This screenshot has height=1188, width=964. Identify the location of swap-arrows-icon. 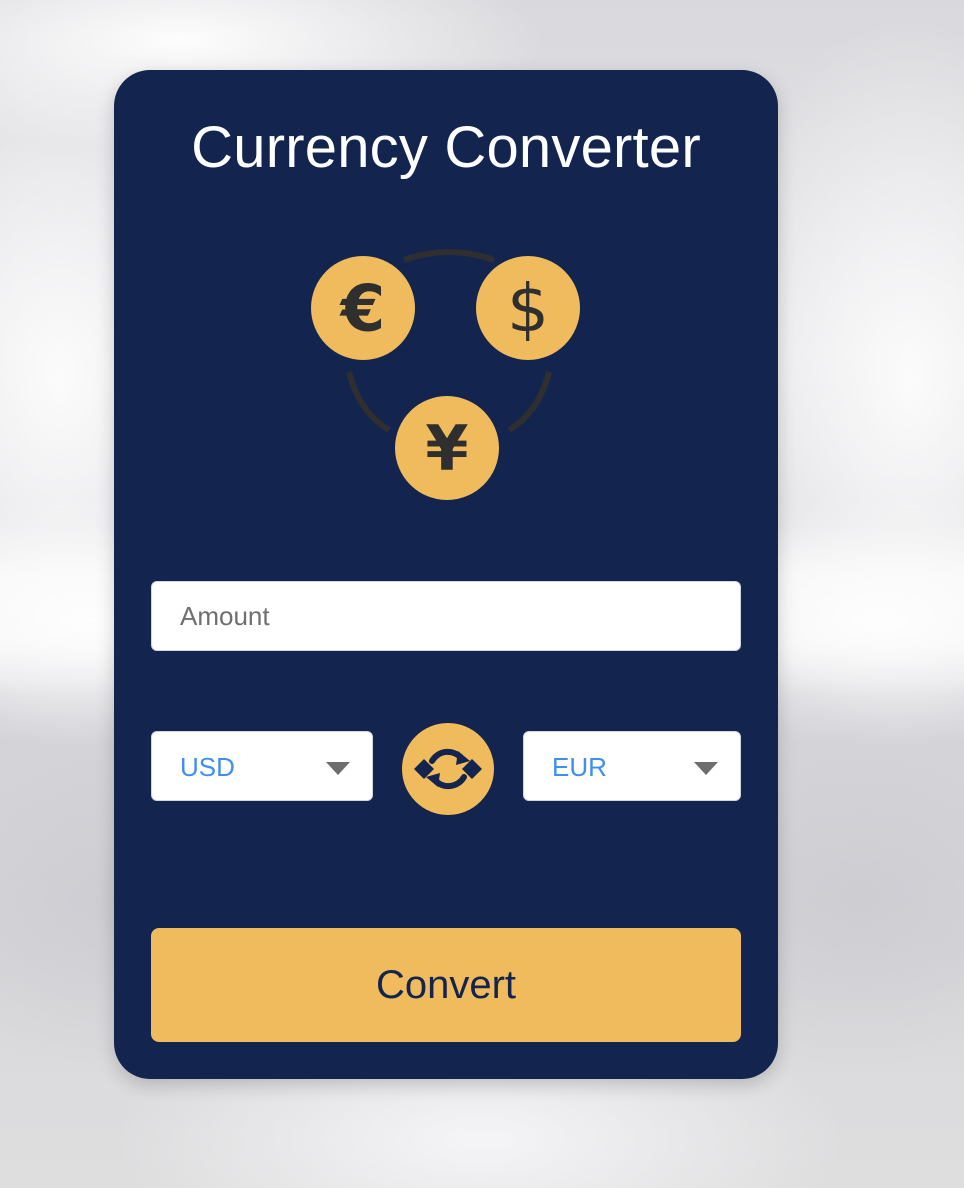
(448, 769).